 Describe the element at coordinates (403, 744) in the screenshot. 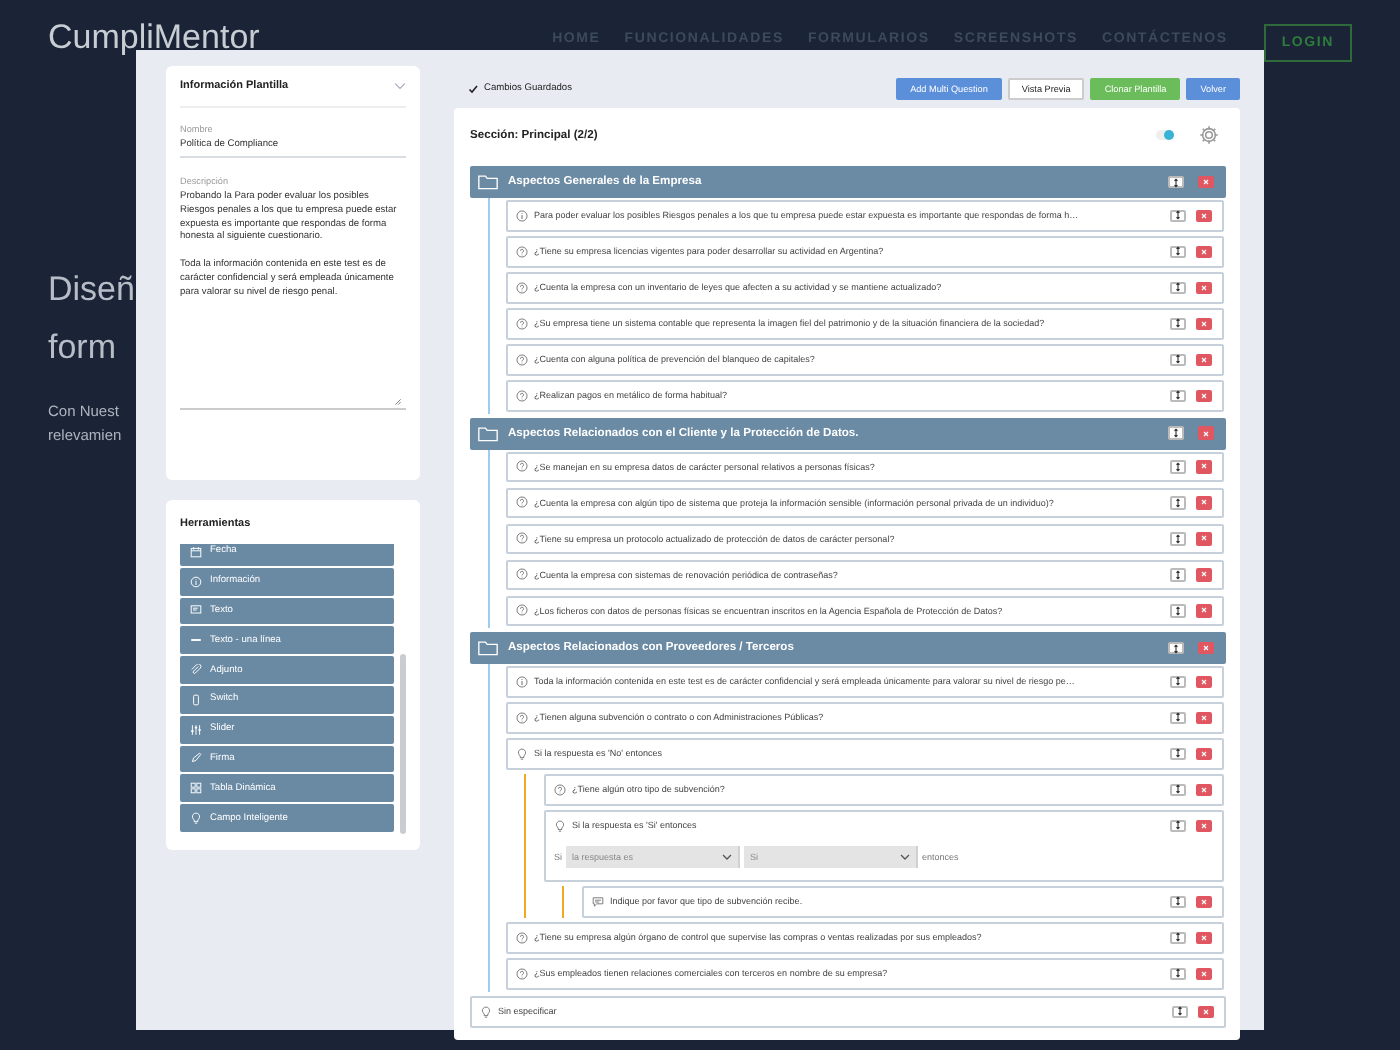

I see `scrollbar-thumb` at that location.